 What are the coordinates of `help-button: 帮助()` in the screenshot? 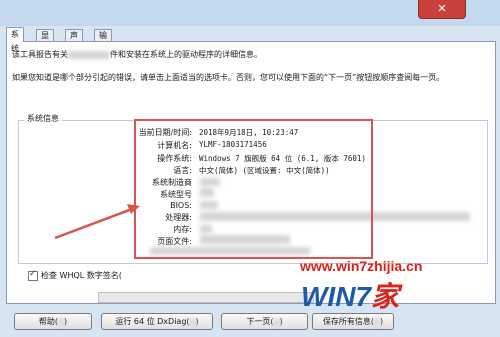 It's located at (53, 321).